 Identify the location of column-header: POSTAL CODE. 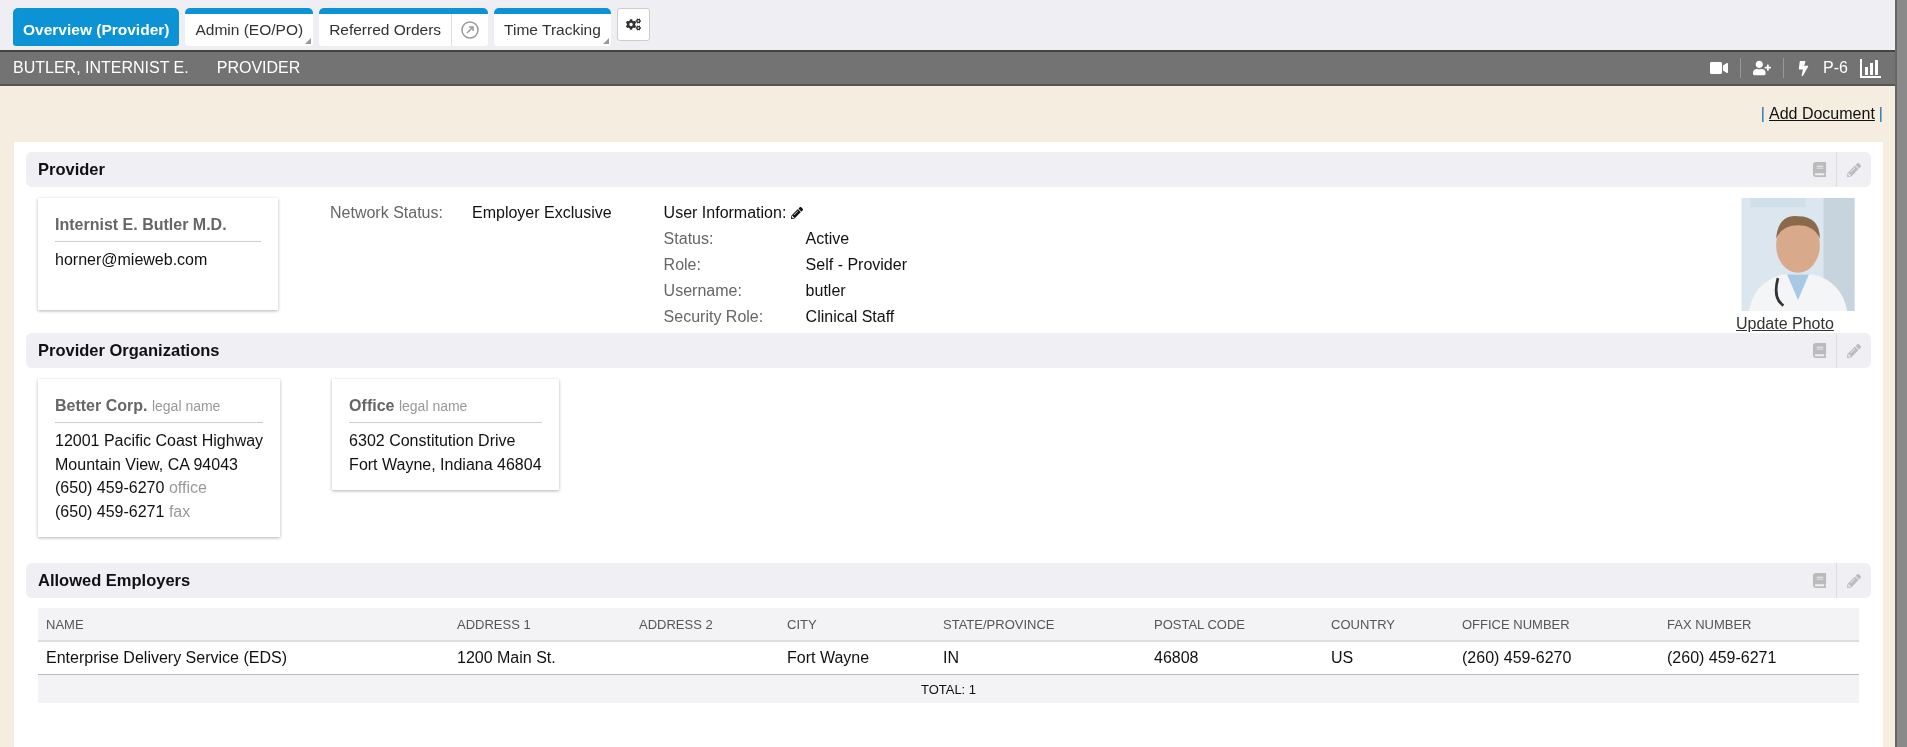
(1234, 624).